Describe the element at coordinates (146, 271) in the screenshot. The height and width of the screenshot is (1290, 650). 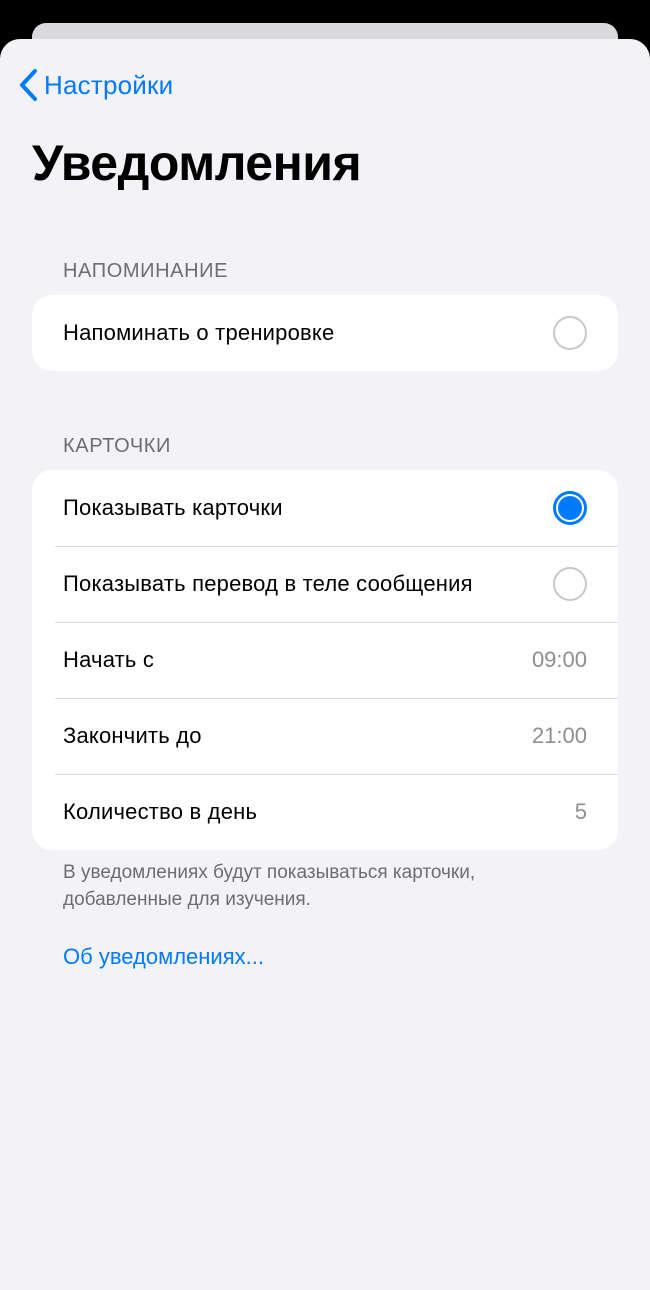
I see `section-header-reminder: НАПОМИНАНИЕ` at that location.